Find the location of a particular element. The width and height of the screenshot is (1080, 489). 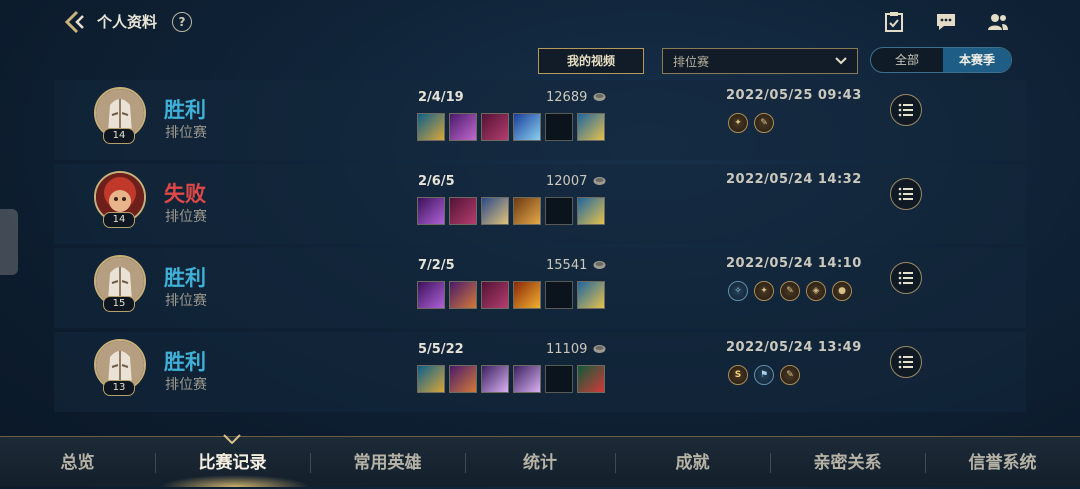

game-mode-select: 排位赛 is located at coordinates (760, 61).